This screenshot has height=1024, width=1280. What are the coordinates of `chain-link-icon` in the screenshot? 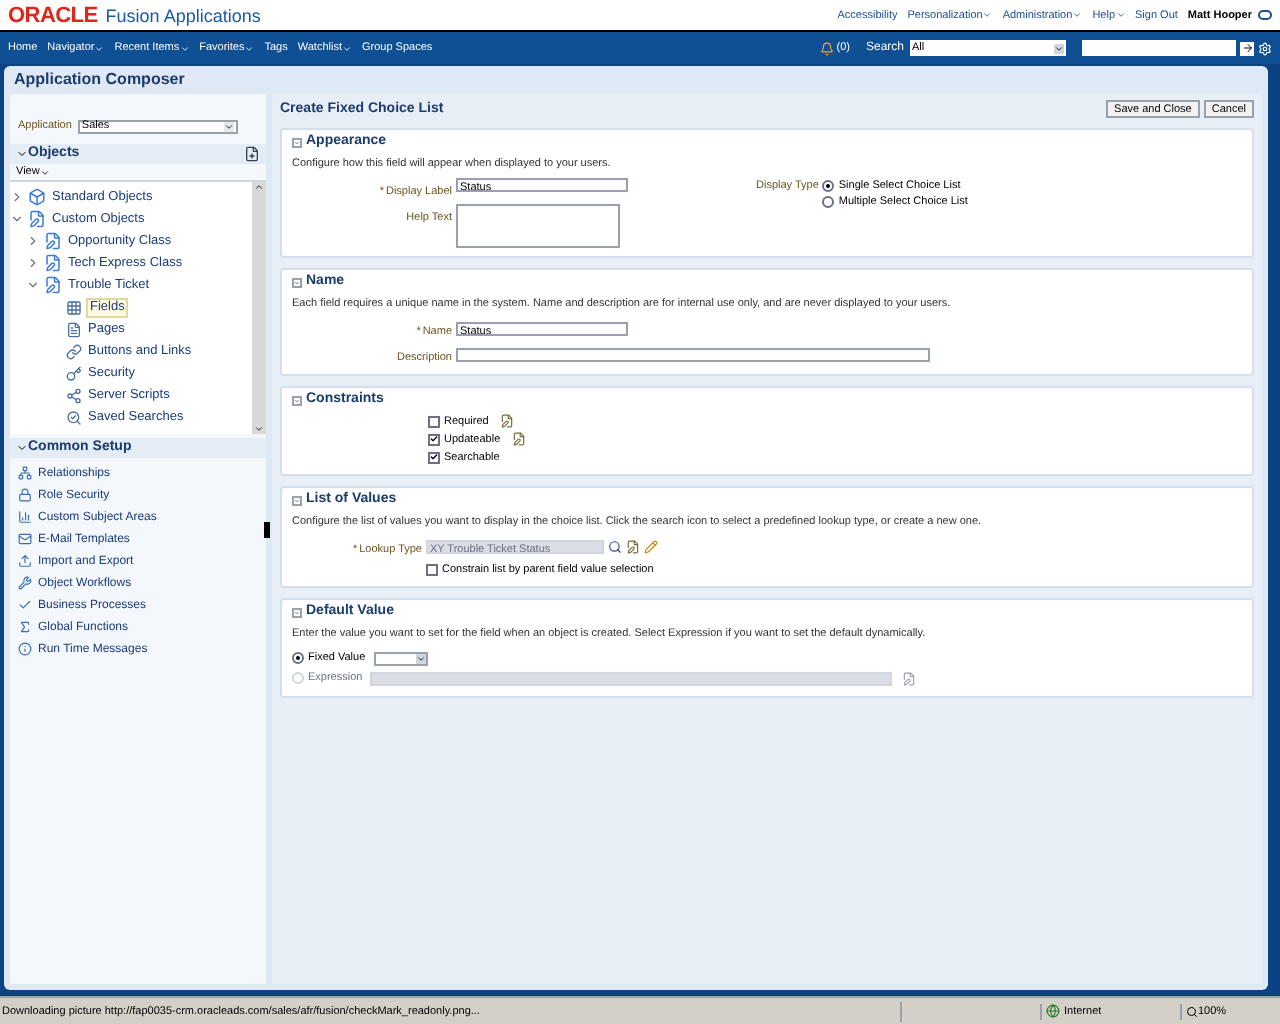 It's located at (74, 351).